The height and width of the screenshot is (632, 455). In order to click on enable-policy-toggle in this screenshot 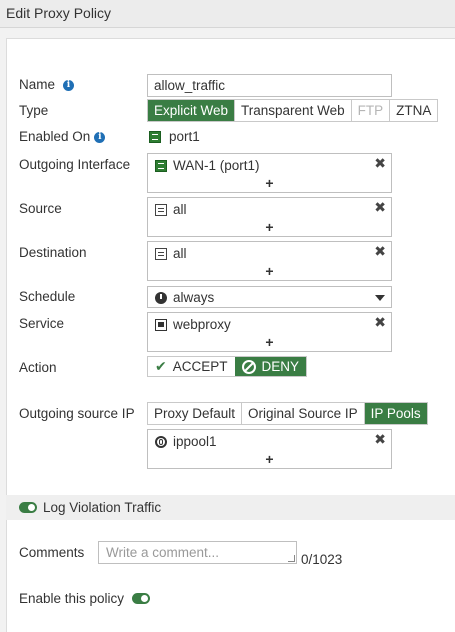, I will do `click(141, 598)`.